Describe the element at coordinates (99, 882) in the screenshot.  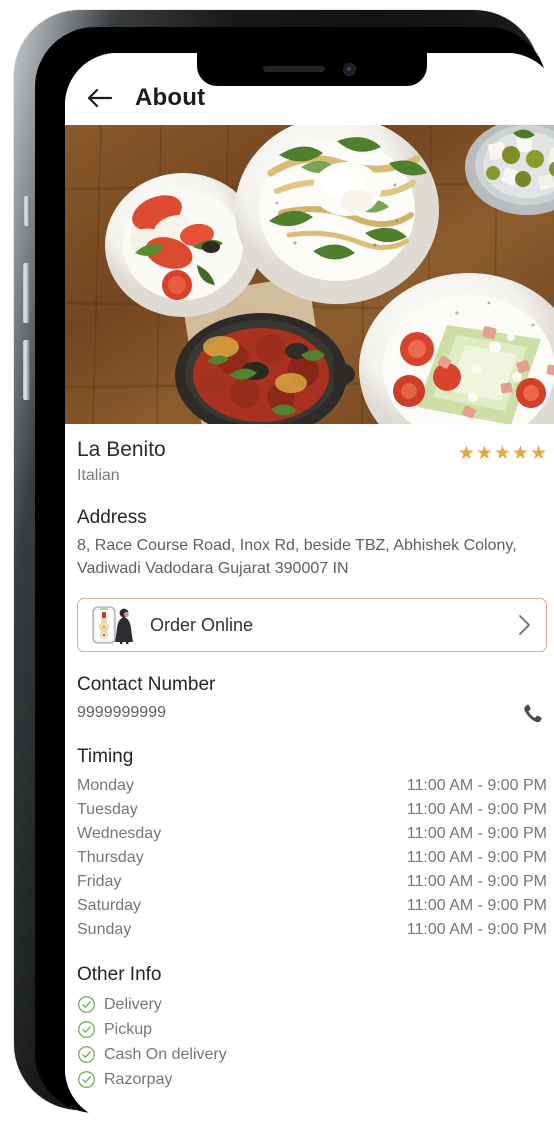
I see `timing-day: Friday` at that location.